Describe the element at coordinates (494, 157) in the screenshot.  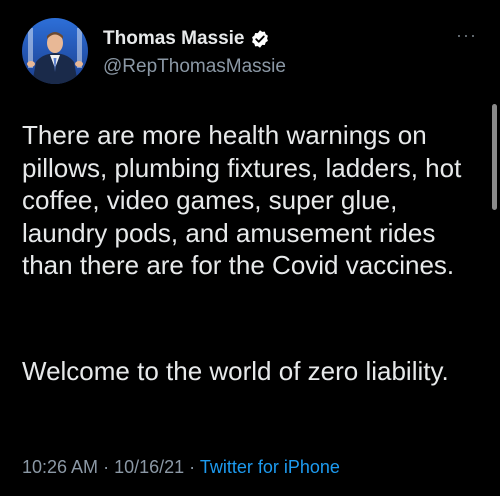
I see `scrollbar` at that location.